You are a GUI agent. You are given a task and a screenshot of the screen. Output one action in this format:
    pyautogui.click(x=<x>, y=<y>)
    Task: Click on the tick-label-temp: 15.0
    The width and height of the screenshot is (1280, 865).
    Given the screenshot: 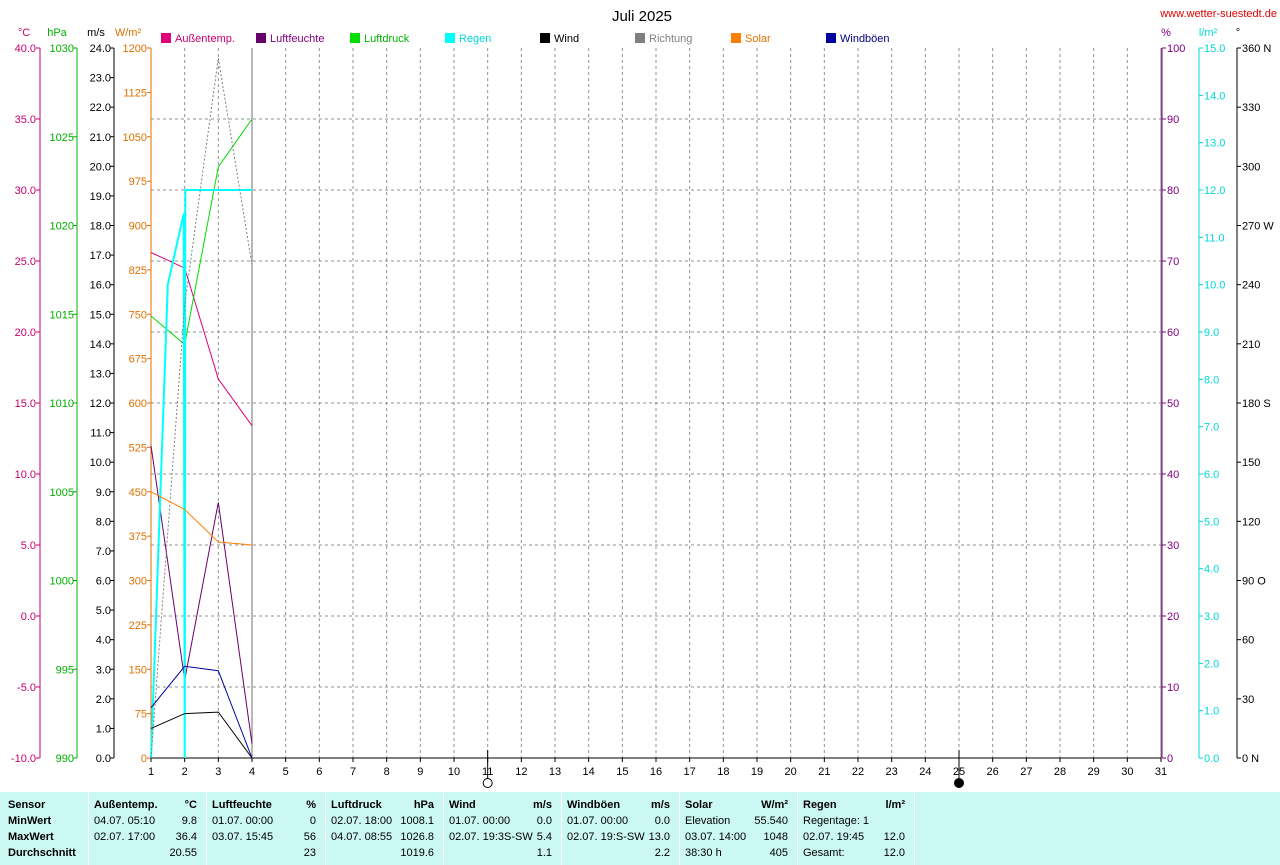 What is the action you would take?
    pyautogui.click(x=25, y=404)
    